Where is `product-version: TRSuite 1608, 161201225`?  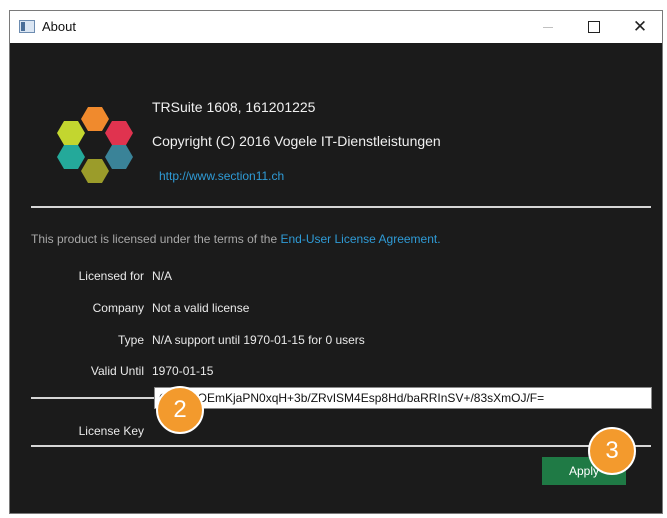
product-version: TRSuite 1608, 161201225 is located at coordinates (234, 107).